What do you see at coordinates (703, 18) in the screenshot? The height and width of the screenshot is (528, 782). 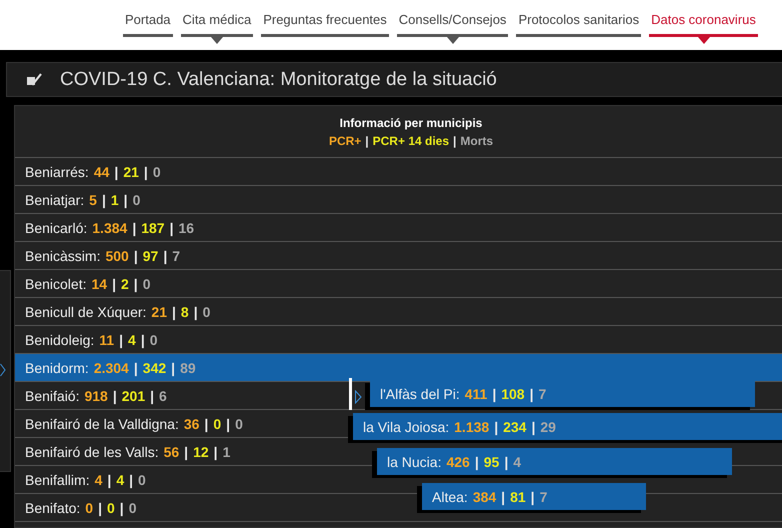 I see `nav-tab: Datos coronavirus` at bounding box center [703, 18].